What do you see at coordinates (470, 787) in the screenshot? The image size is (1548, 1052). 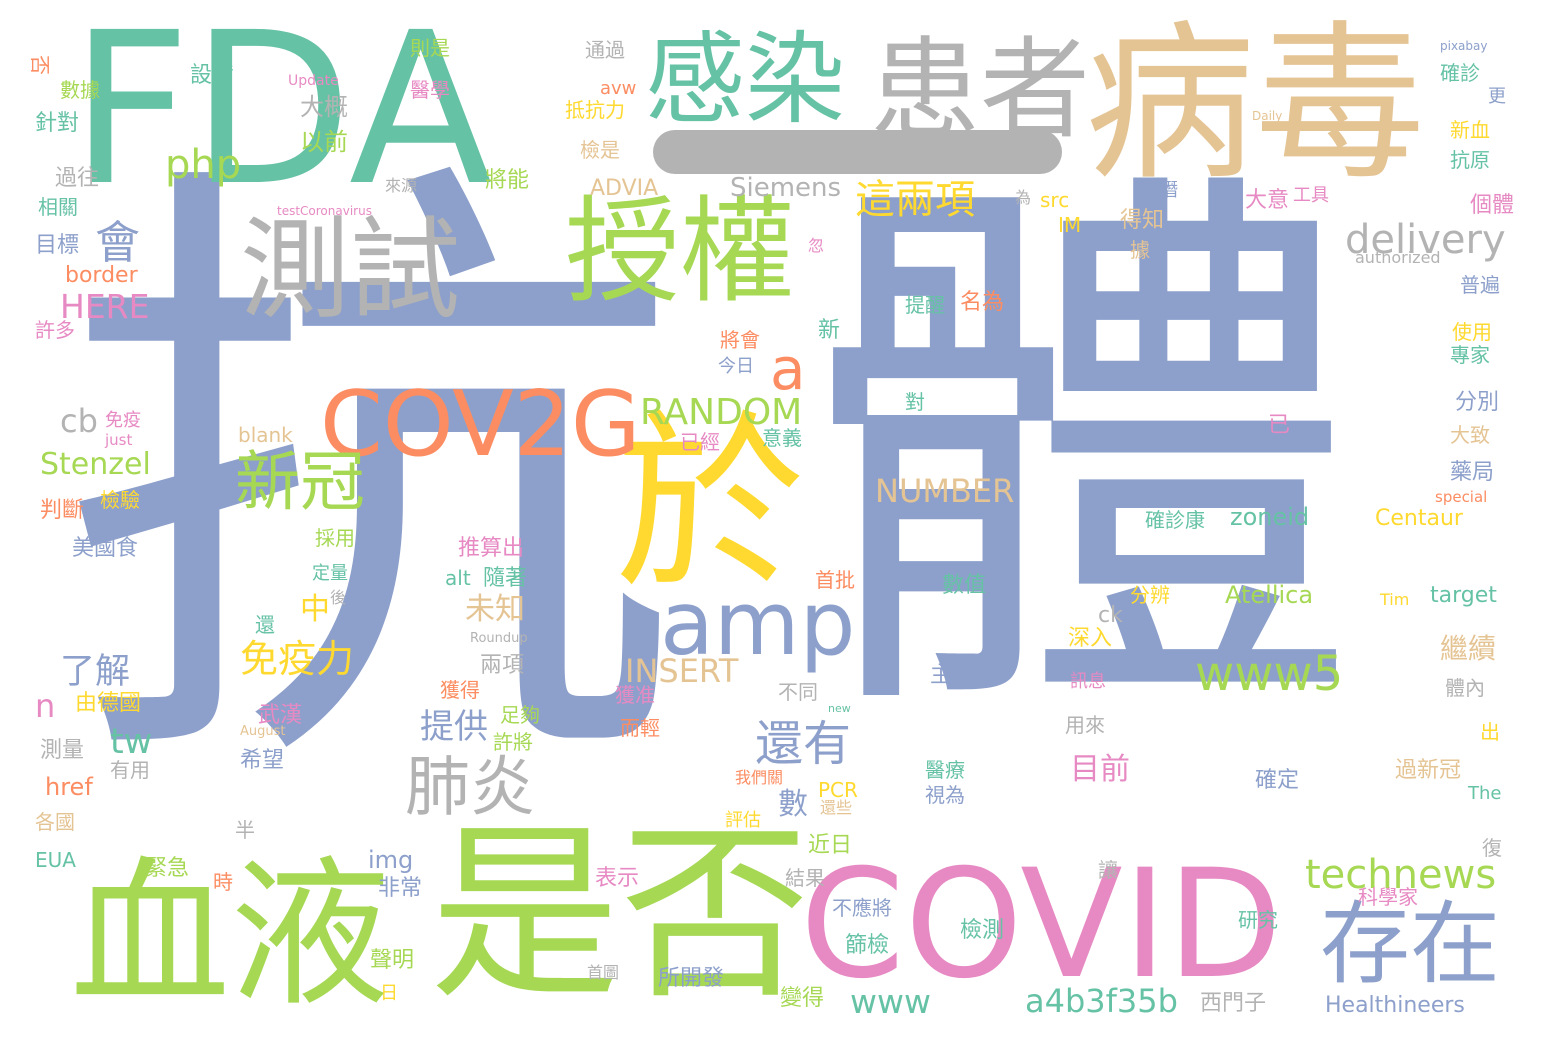 I see `cloud-word: 肺炎` at bounding box center [470, 787].